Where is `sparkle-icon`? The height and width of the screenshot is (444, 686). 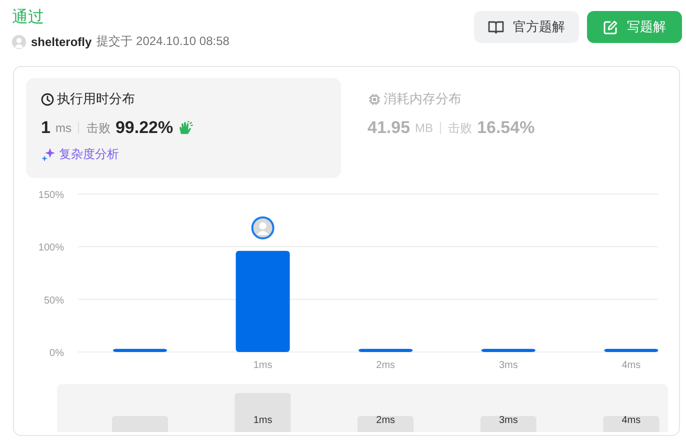 sparkle-icon is located at coordinates (48, 155).